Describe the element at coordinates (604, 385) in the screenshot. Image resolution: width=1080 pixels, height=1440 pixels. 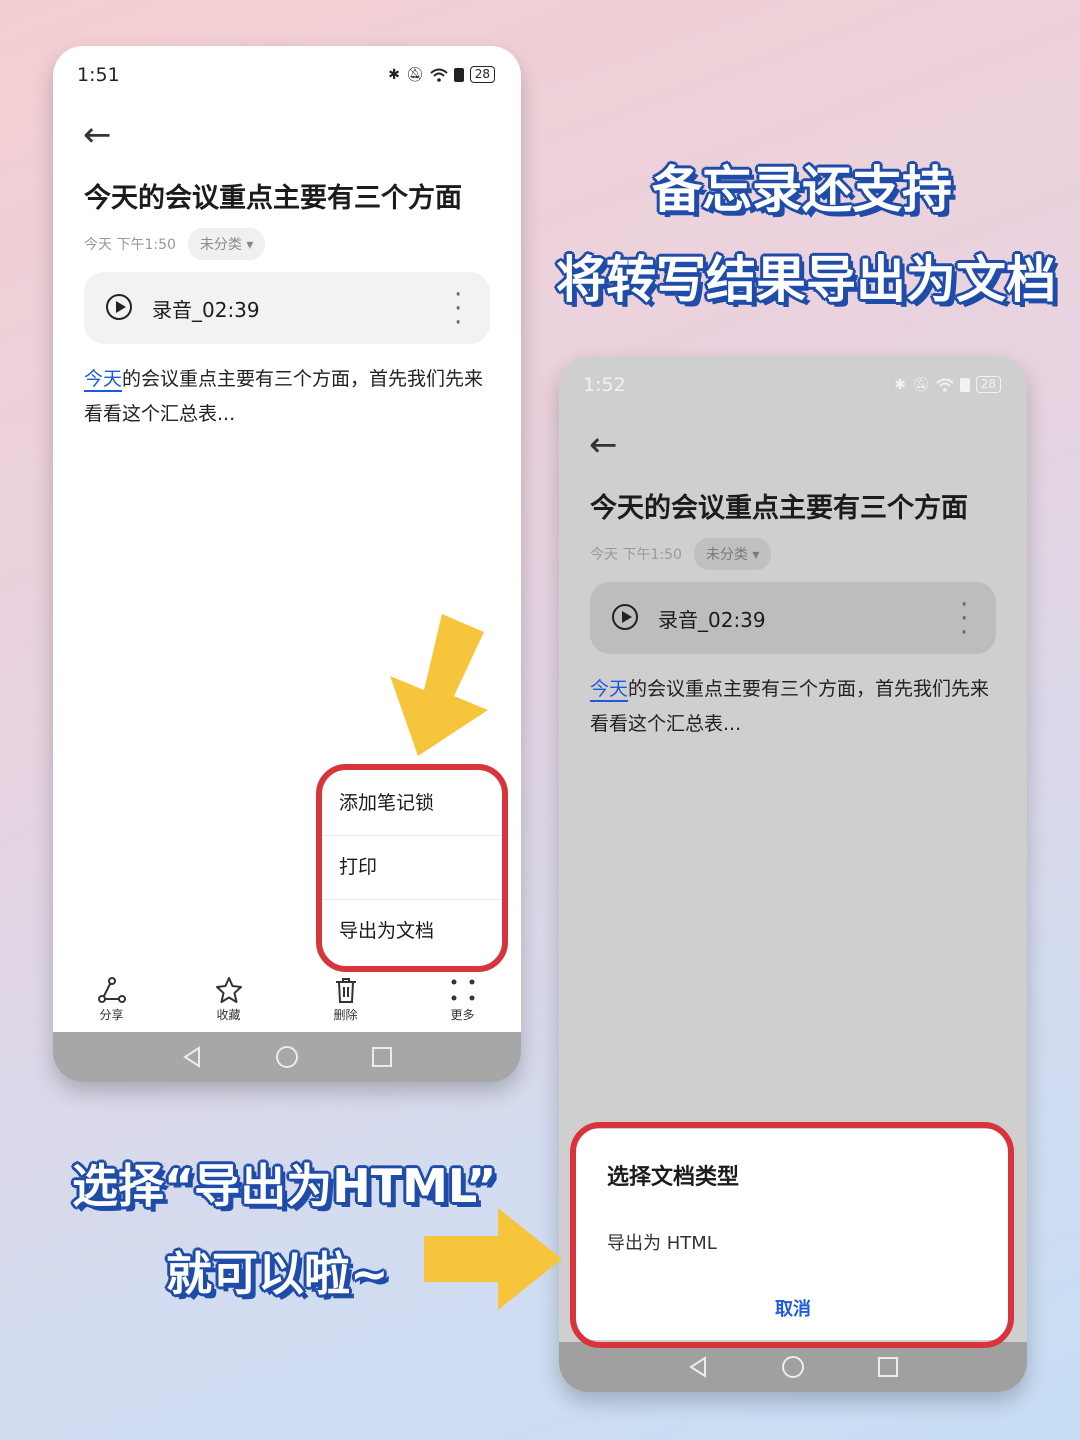
I see `status-time: 1:52` at that location.